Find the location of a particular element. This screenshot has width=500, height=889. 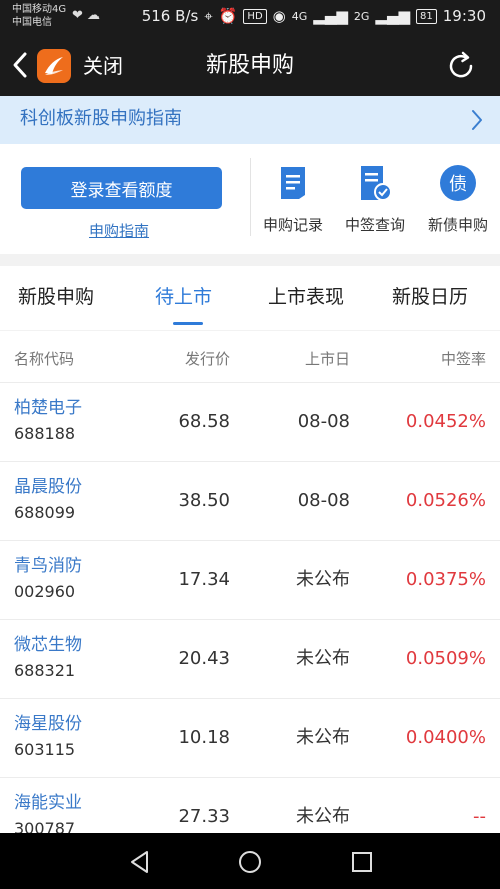

network-speed: 516 B/s is located at coordinates (170, 16).